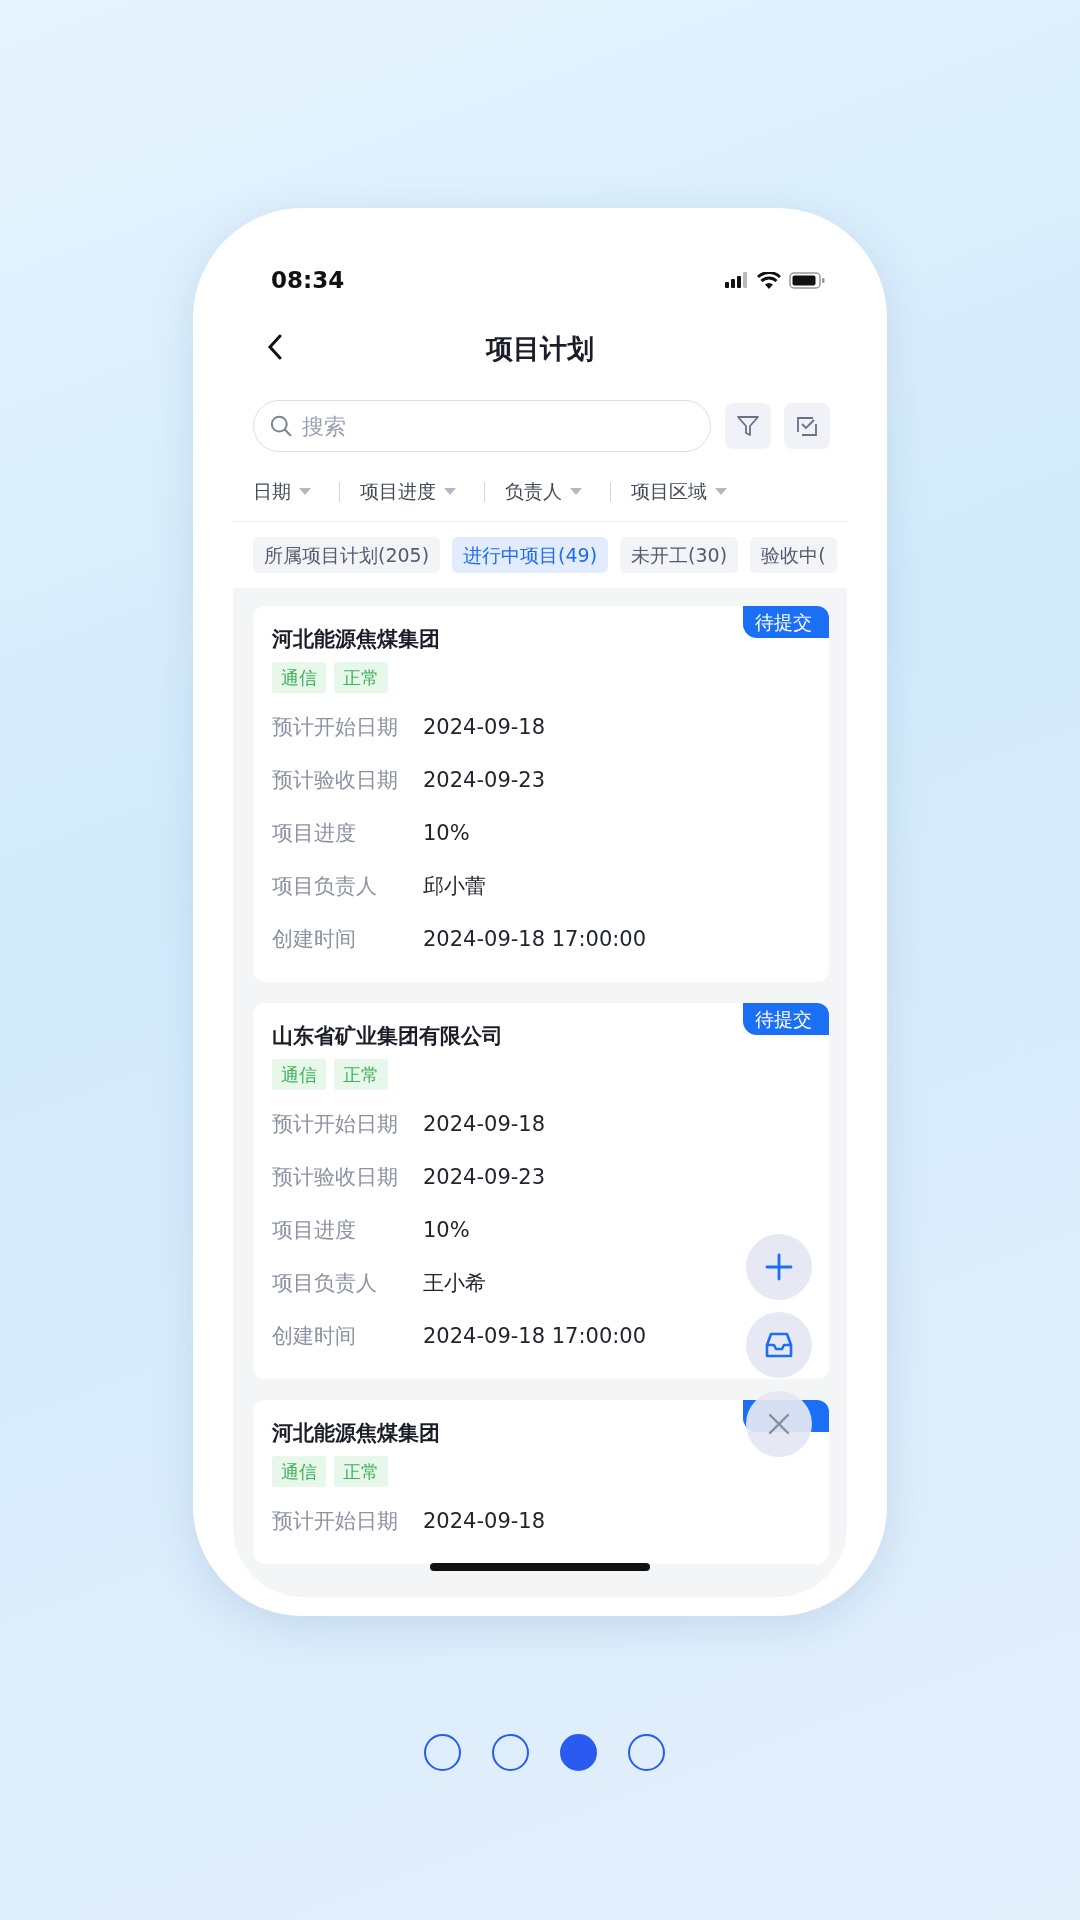  Describe the element at coordinates (557, 491) in the screenshot. I see `filter-dropdown: 负责人` at that location.